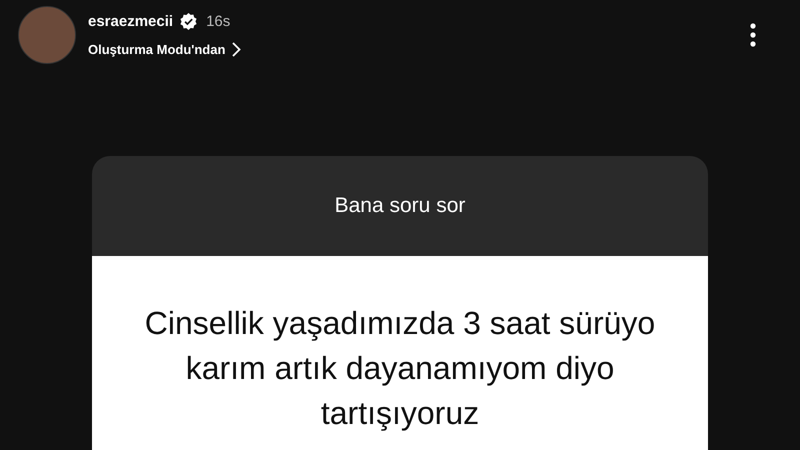 The height and width of the screenshot is (450, 800). I want to click on more-options-icon, so click(753, 35).